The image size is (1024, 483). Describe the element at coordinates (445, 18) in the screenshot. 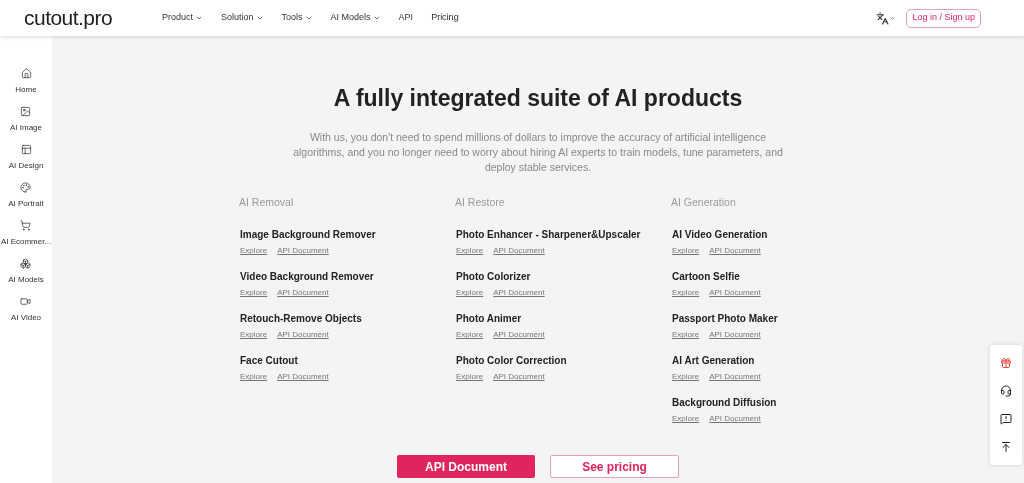

I see `nav-link: Pricing` at that location.